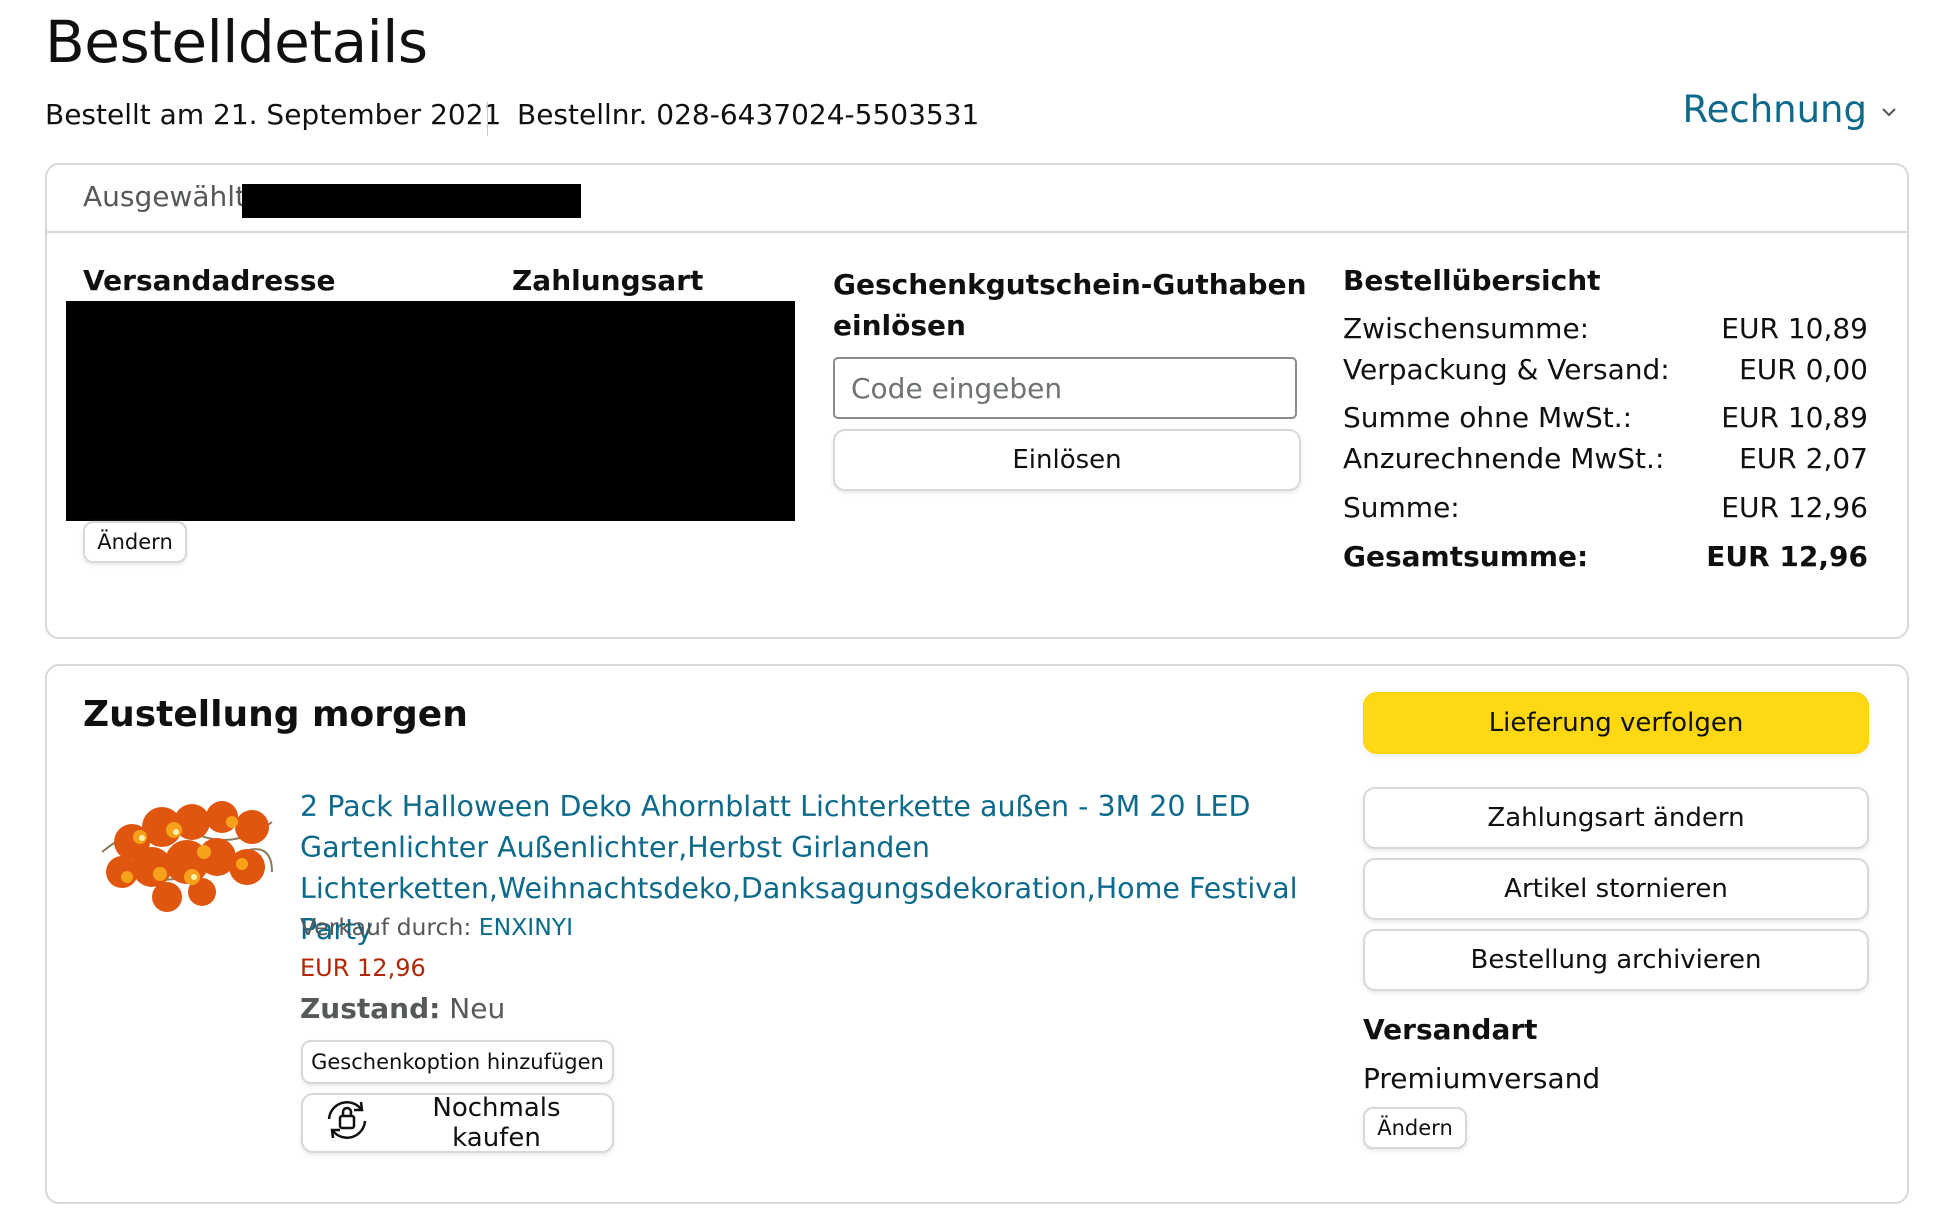 This screenshot has height=1208, width=1957. Describe the element at coordinates (526, 927) in the screenshot. I see `seller-link: ENXINYI` at that location.